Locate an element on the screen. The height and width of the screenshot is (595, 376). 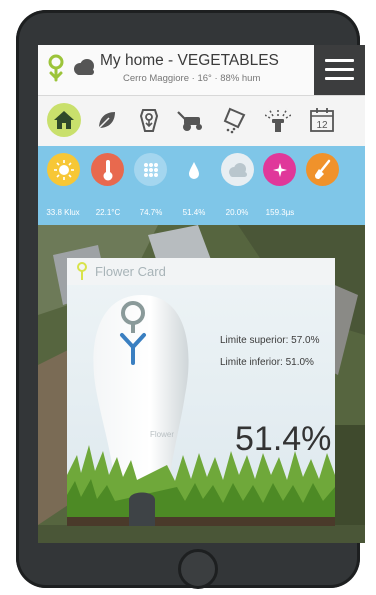
air-humidity-sensor-button is located at coordinates (150, 169).